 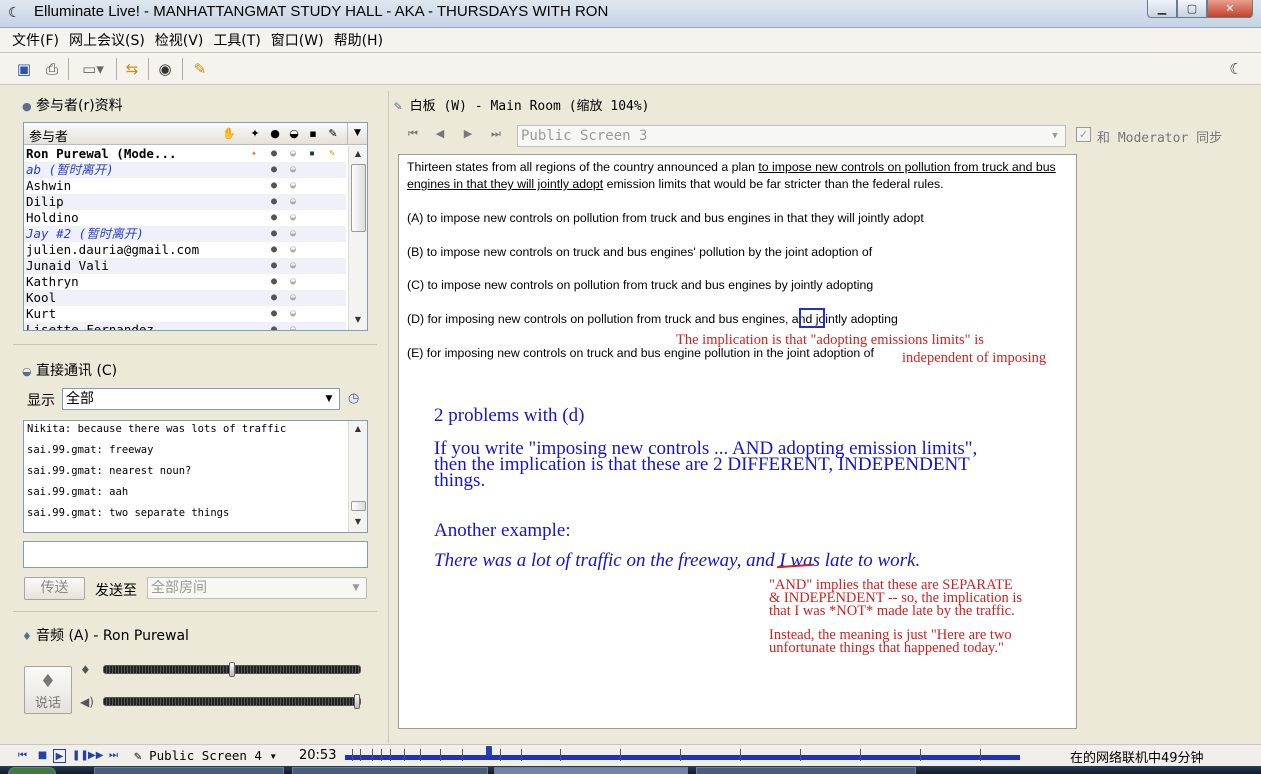 I want to click on send-to-select: 全部房间 ▼, so click(x=257, y=588).